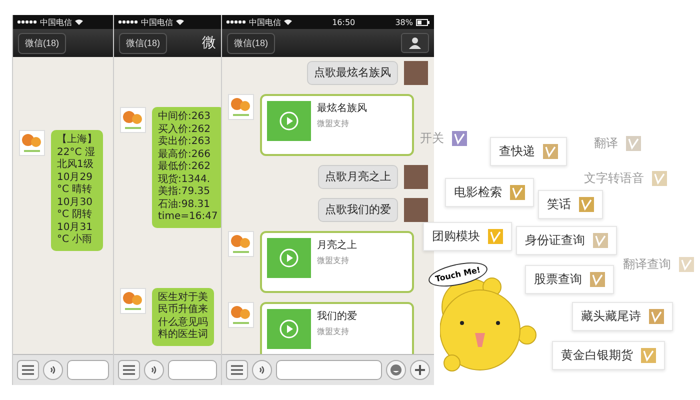 The image size is (700, 400). Describe the element at coordinates (647, 264) in the screenshot. I see `tag-label: 翻译查询` at that location.